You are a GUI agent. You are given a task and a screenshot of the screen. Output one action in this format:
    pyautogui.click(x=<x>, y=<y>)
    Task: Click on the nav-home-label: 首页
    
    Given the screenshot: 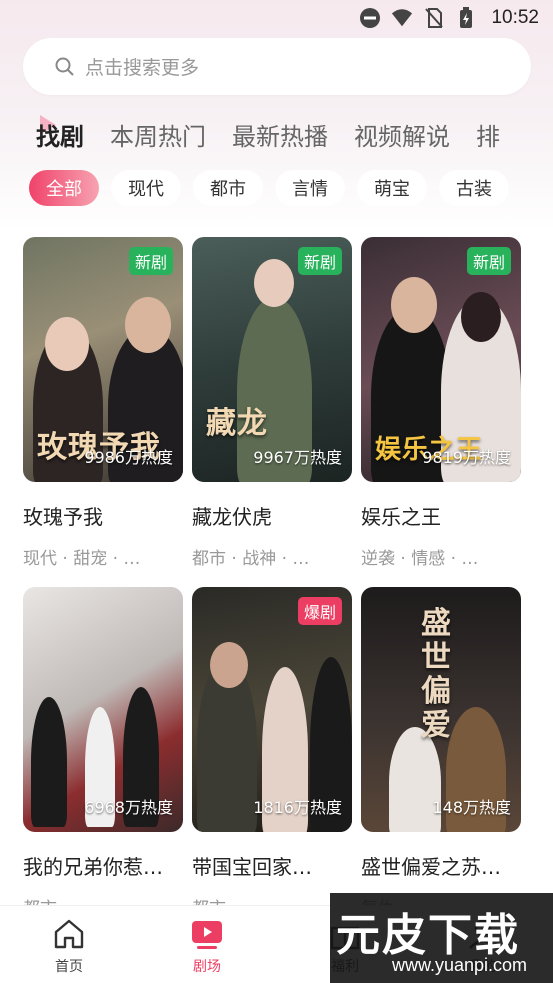 What is the action you would take?
    pyautogui.click(x=69, y=967)
    